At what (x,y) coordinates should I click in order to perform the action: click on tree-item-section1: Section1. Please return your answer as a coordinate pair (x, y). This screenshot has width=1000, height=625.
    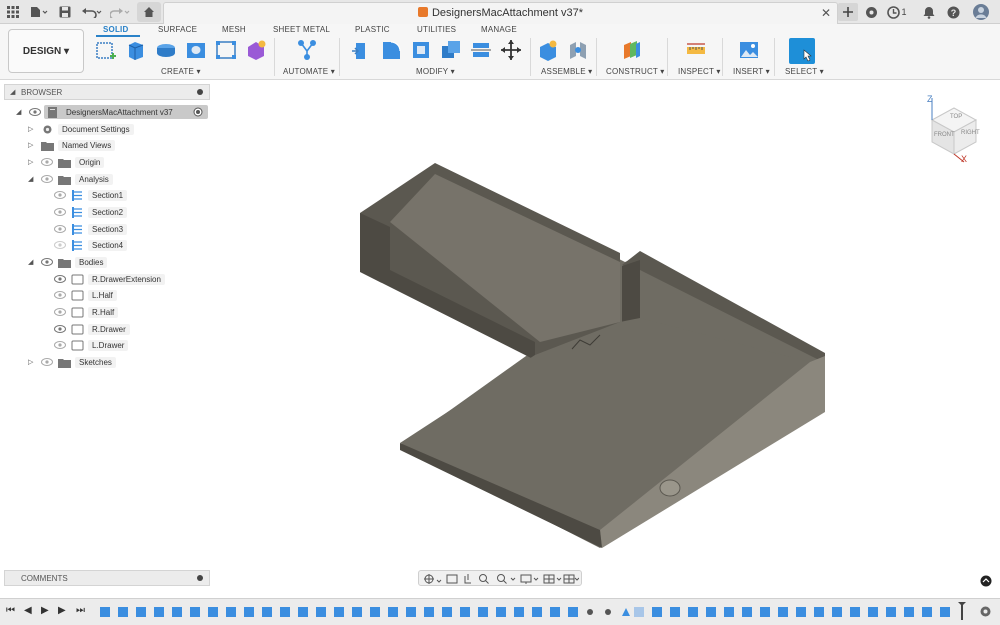
    Looking at the image, I should click on (105, 195).